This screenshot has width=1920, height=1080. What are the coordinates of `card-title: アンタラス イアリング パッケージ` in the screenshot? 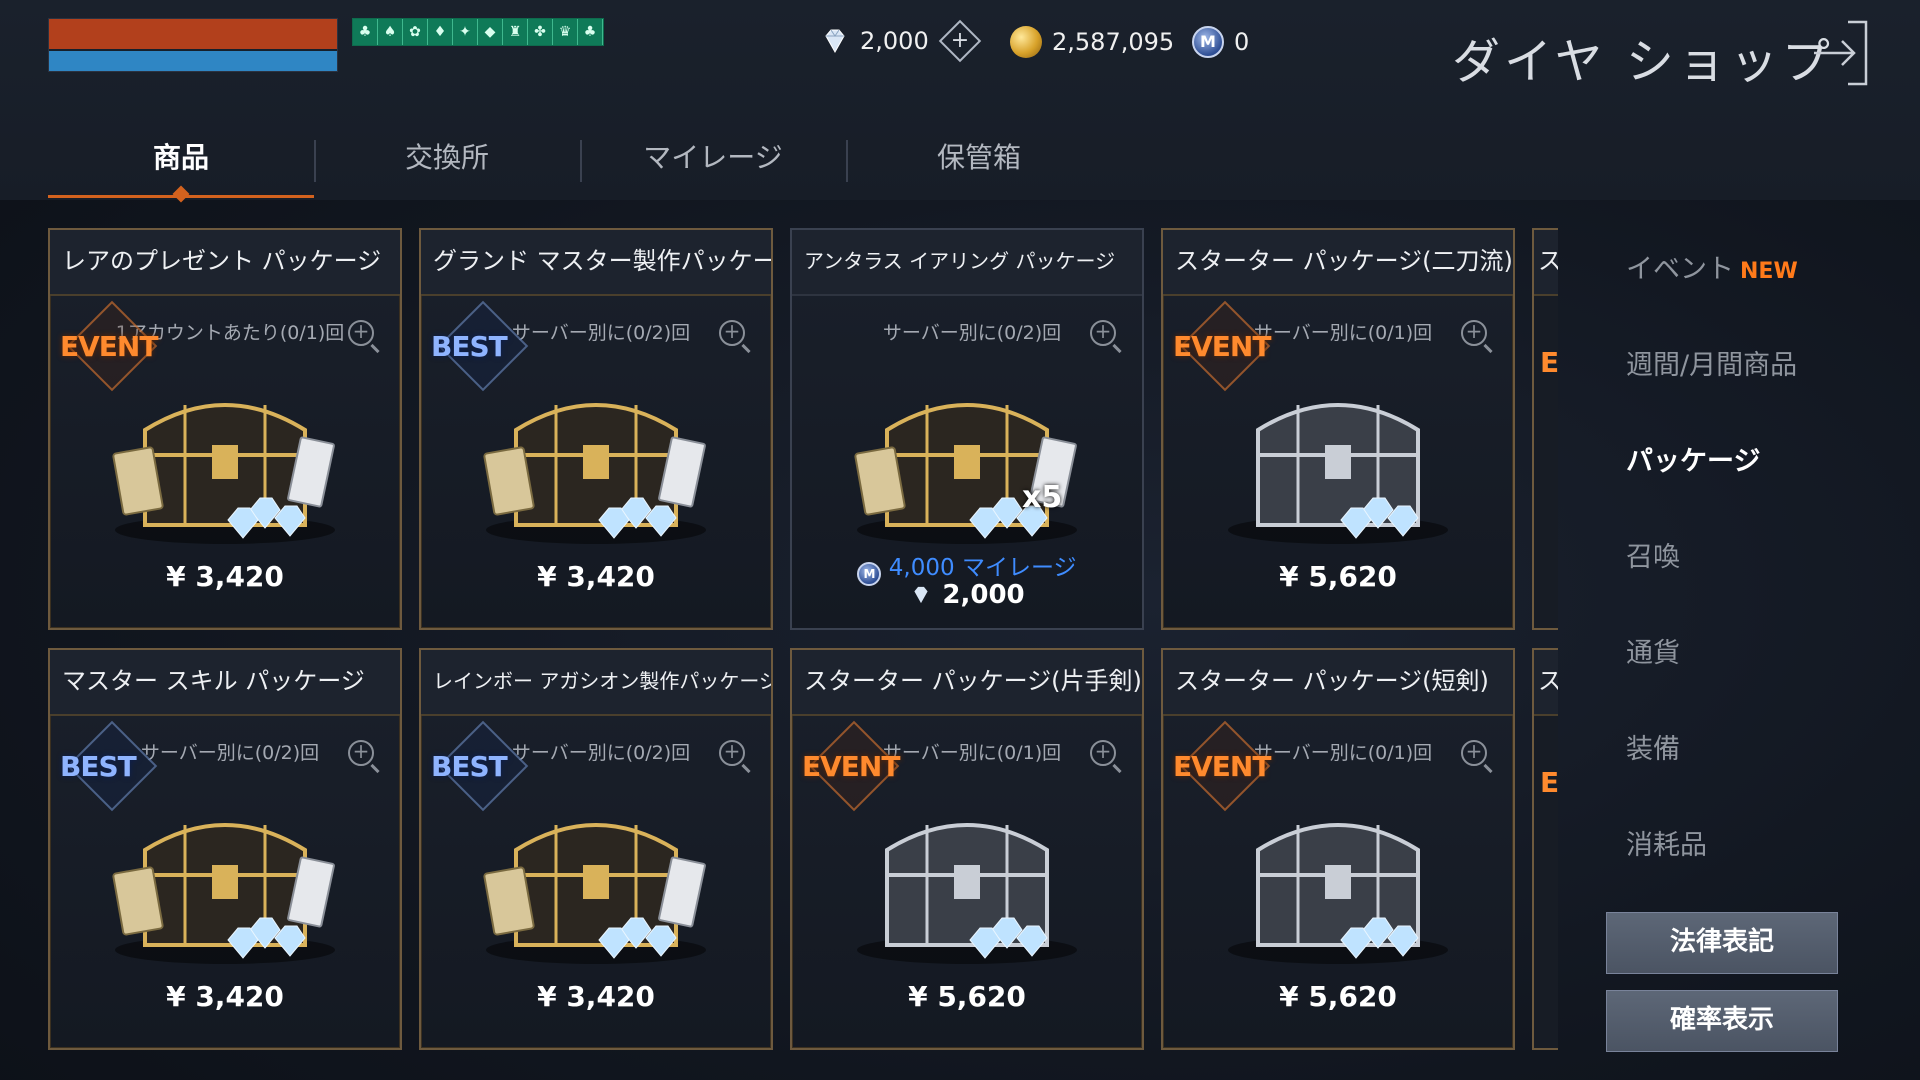 It's located at (967, 263).